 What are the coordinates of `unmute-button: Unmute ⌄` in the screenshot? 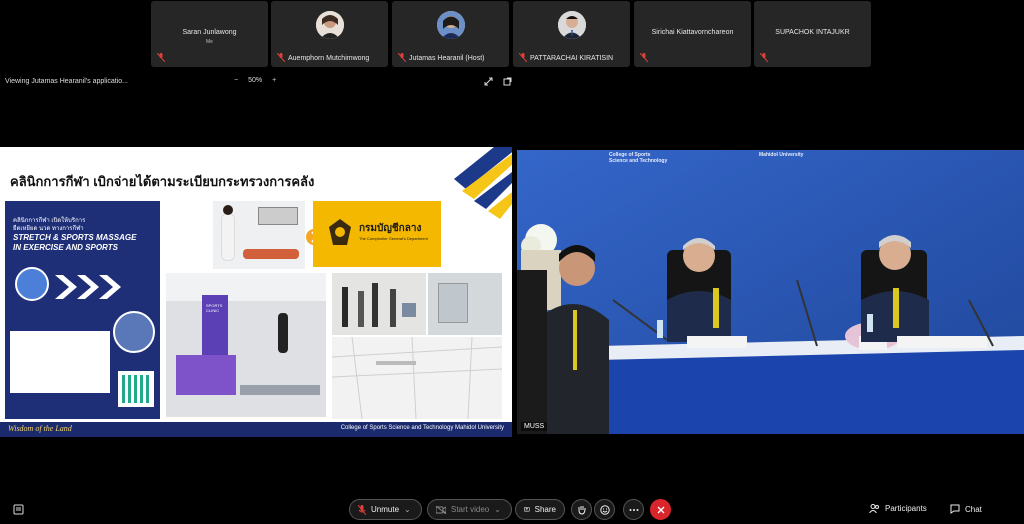 It's located at (385, 509).